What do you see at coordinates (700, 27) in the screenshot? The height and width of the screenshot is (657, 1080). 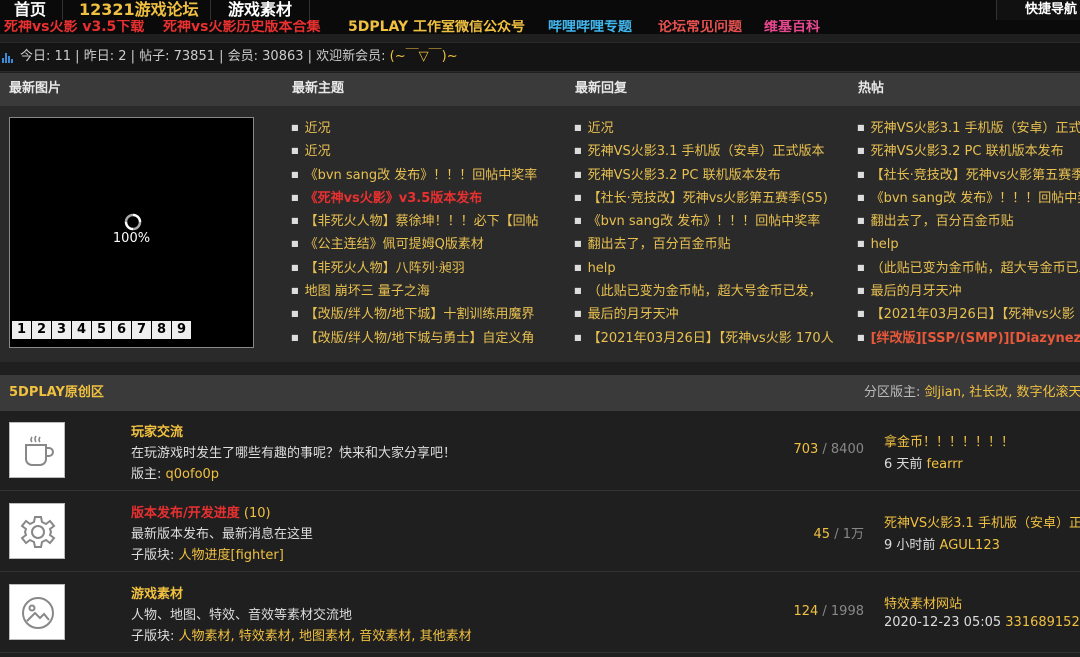 I see `ticker-link: 论坛常见问题` at bounding box center [700, 27].